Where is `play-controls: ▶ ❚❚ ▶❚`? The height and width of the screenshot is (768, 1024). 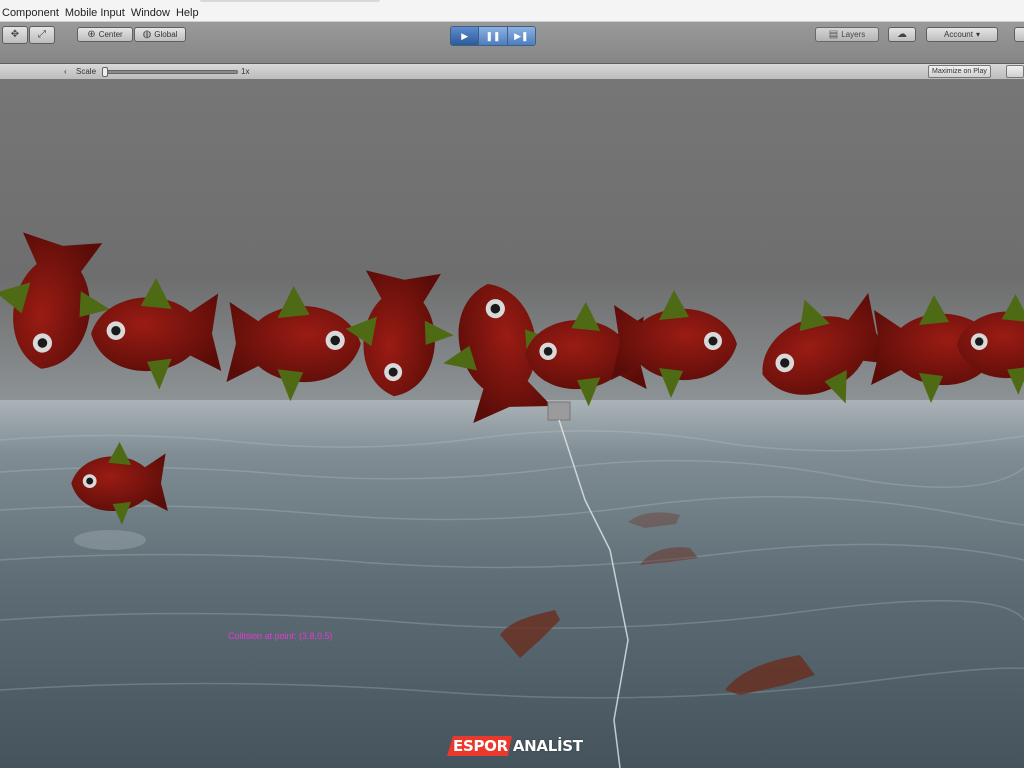
play-controls: ▶ ❚❚ ▶❚ is located at coordinates (493, 36).